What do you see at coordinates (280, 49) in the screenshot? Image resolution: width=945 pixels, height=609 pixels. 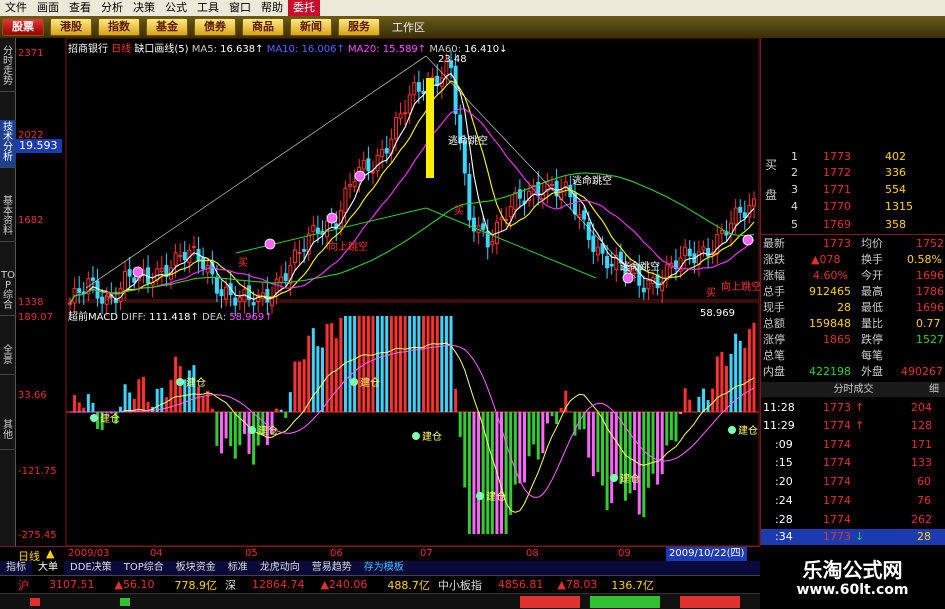 I see `ma10-label: MA10` at bounding box center [280, 49].